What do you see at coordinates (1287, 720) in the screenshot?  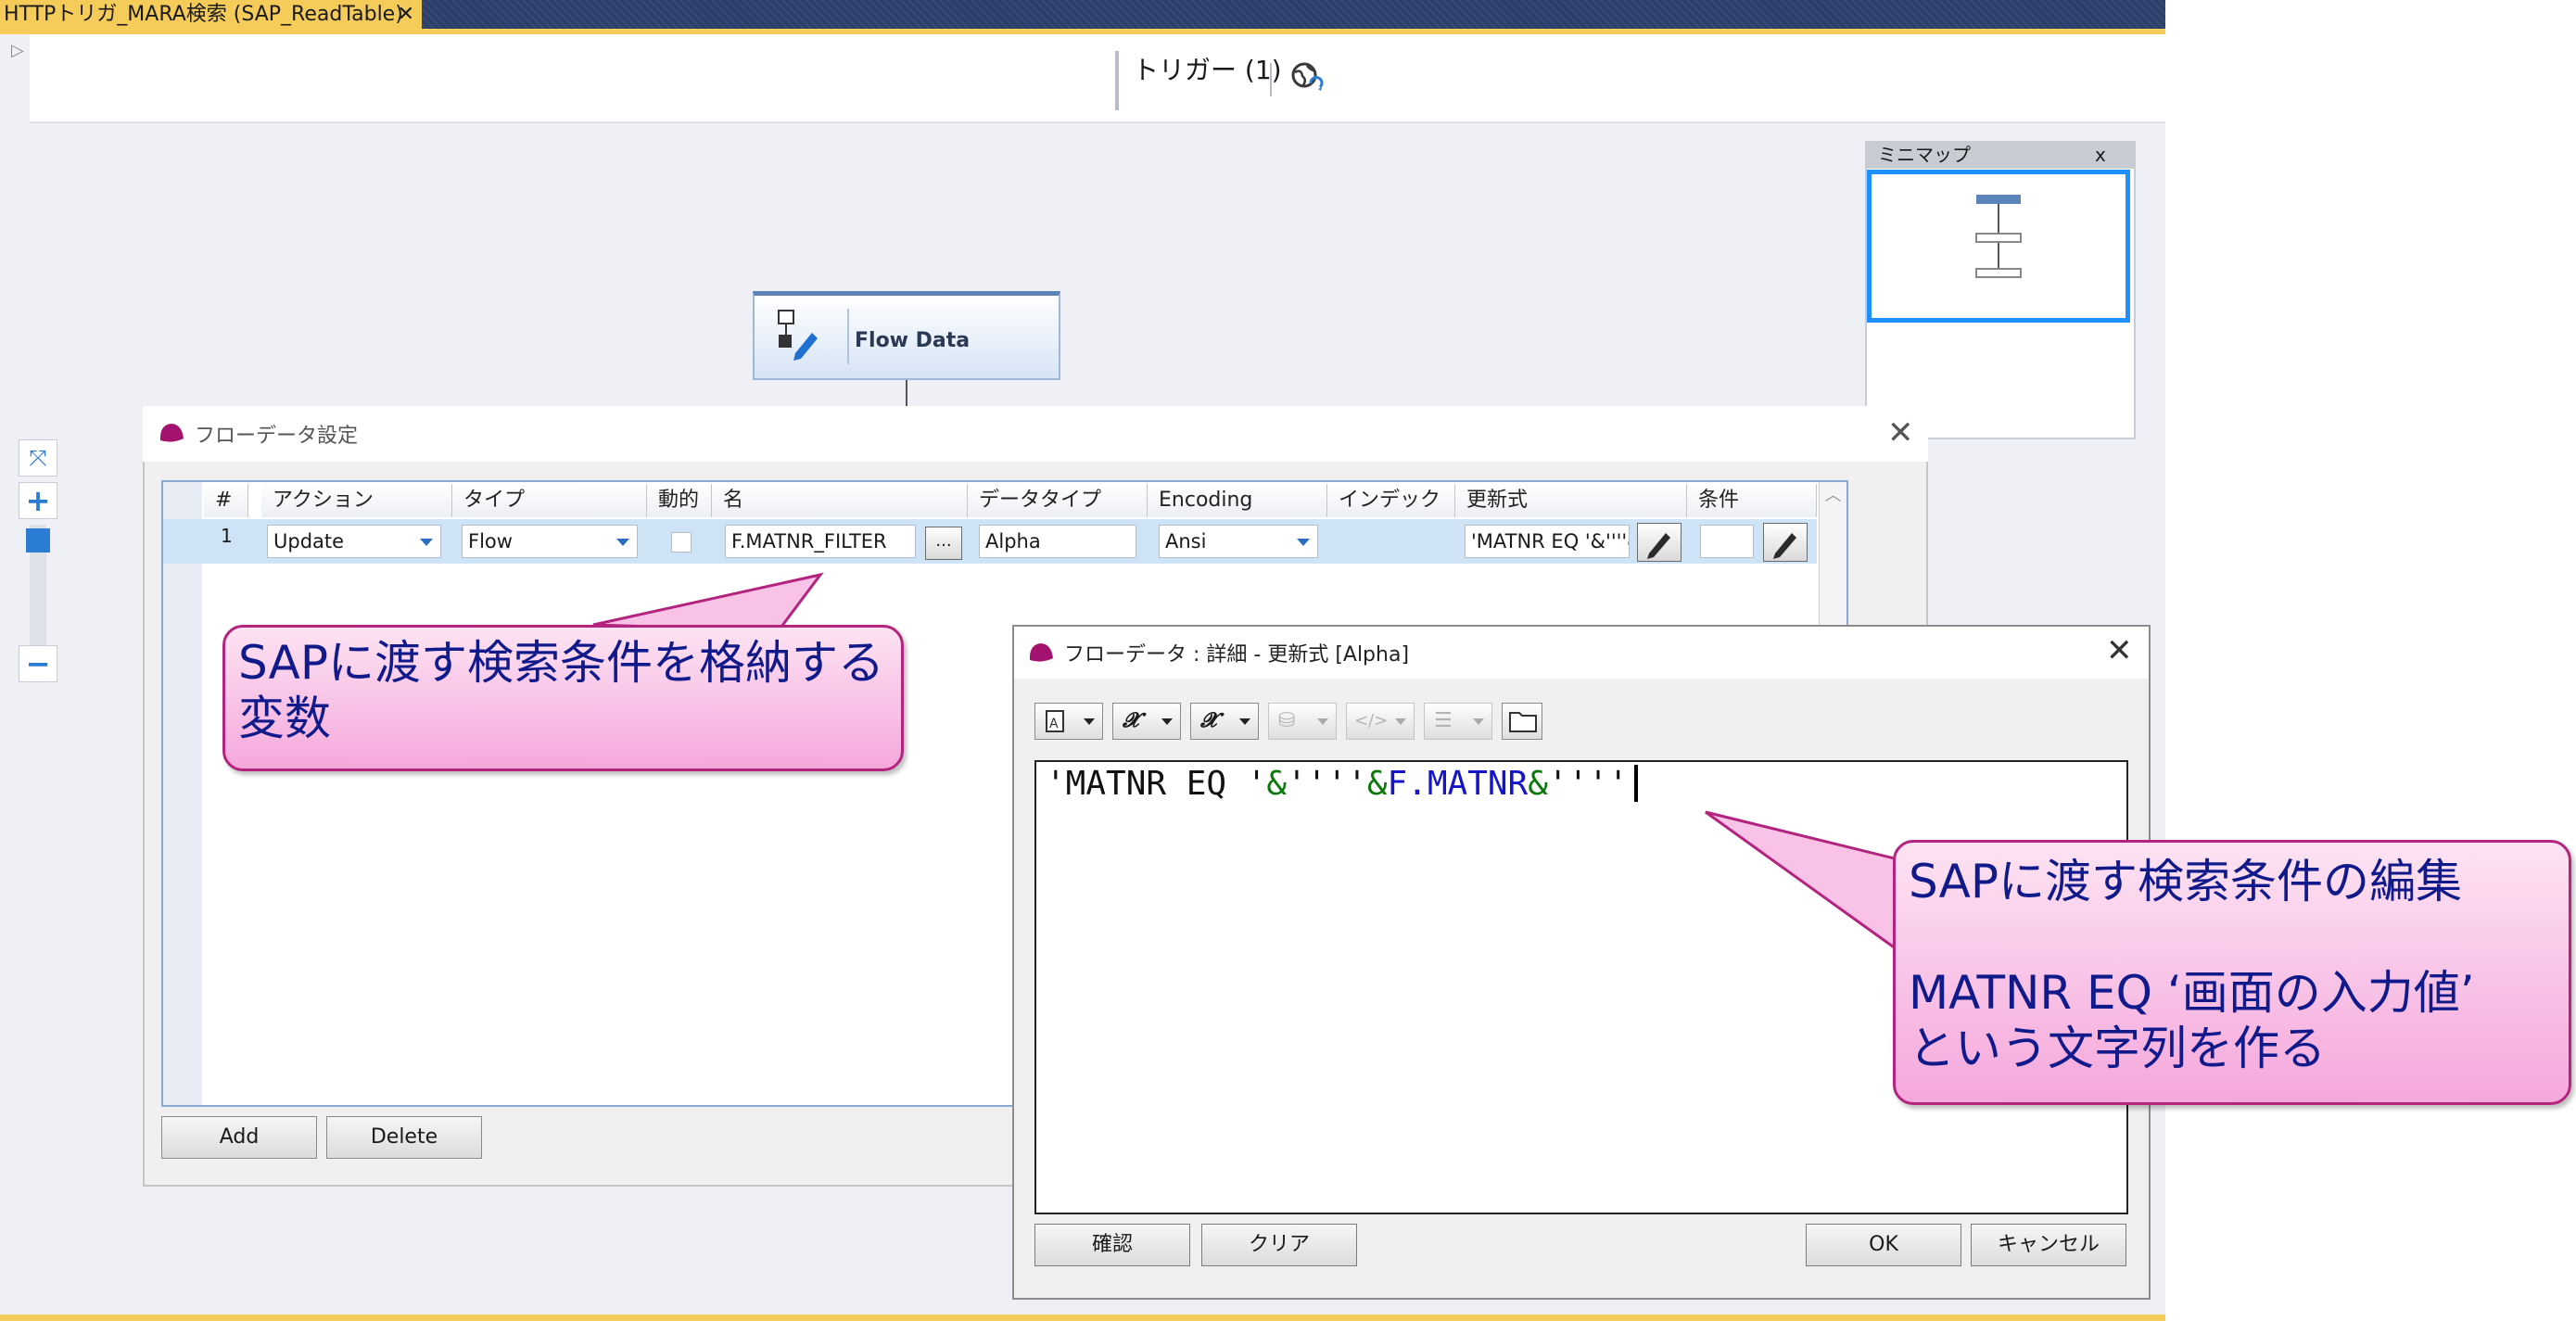 I see `database-icon: ⛁` at bounding box center [1287, 720].